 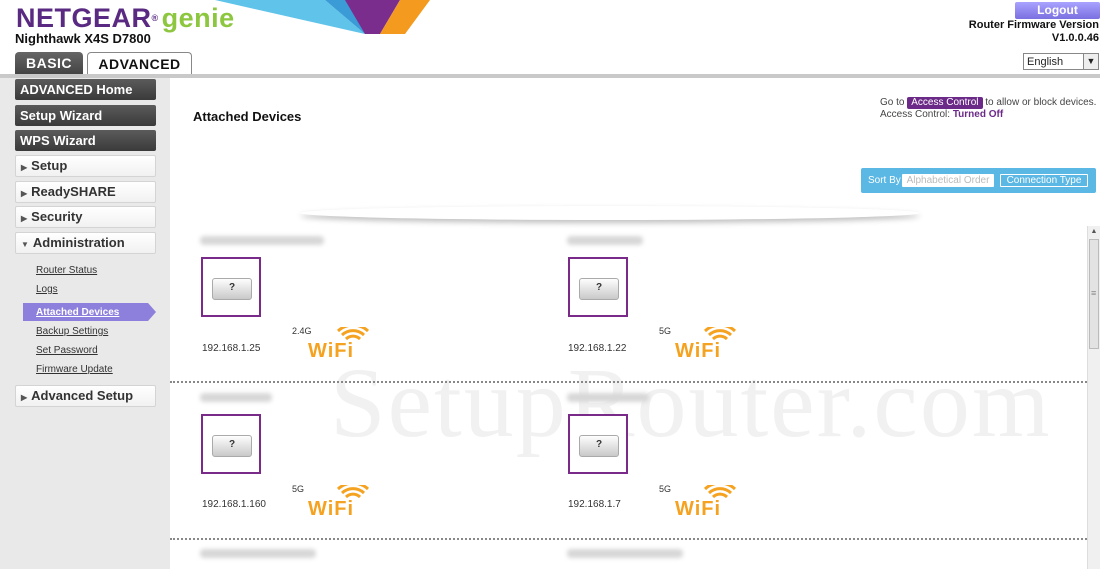 I want to click on sidebar-item-wps-wizard: WPS Wizard, so click(x=85, y=140).